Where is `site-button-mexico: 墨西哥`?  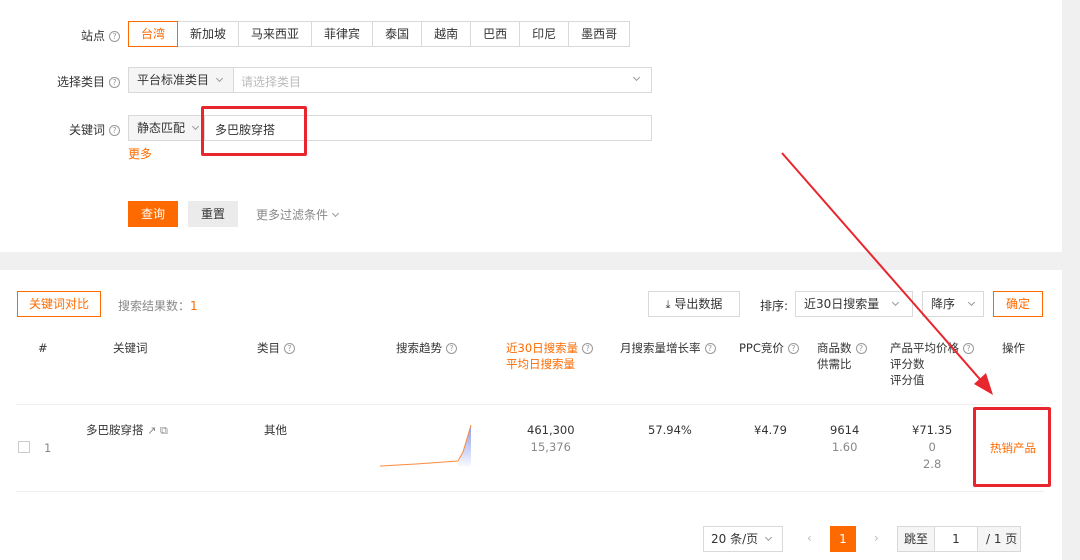 site-button-mexico: 墨西哥 is located at coordinates (599, 34).